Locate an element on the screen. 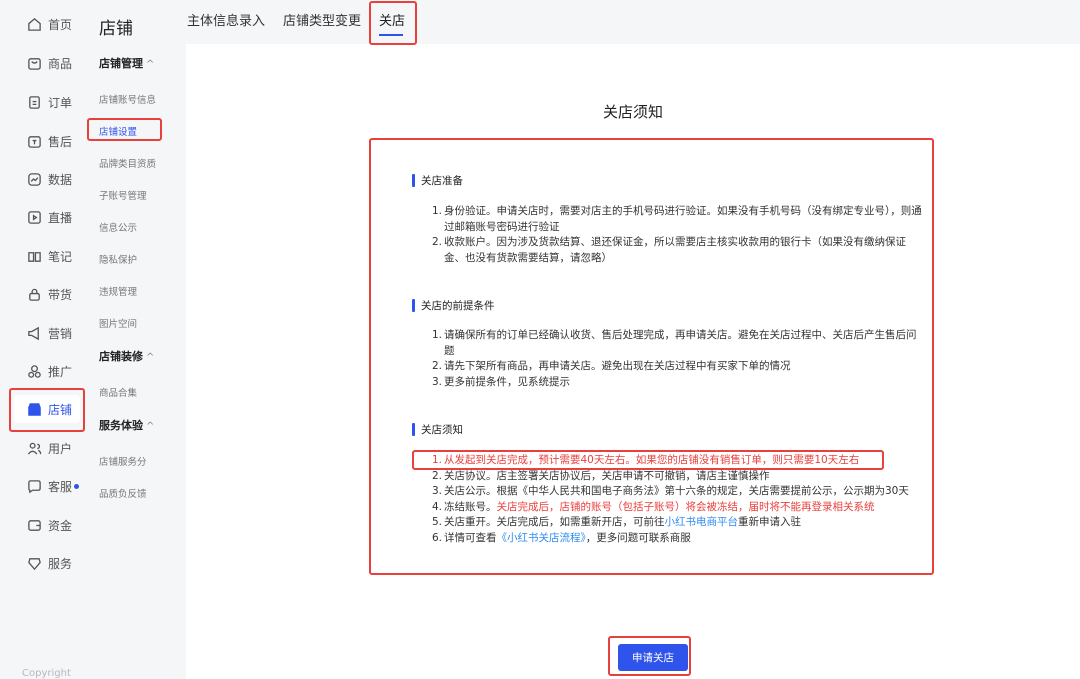  subnav-violations: 违规管理 is located at coordinates (118, 291).